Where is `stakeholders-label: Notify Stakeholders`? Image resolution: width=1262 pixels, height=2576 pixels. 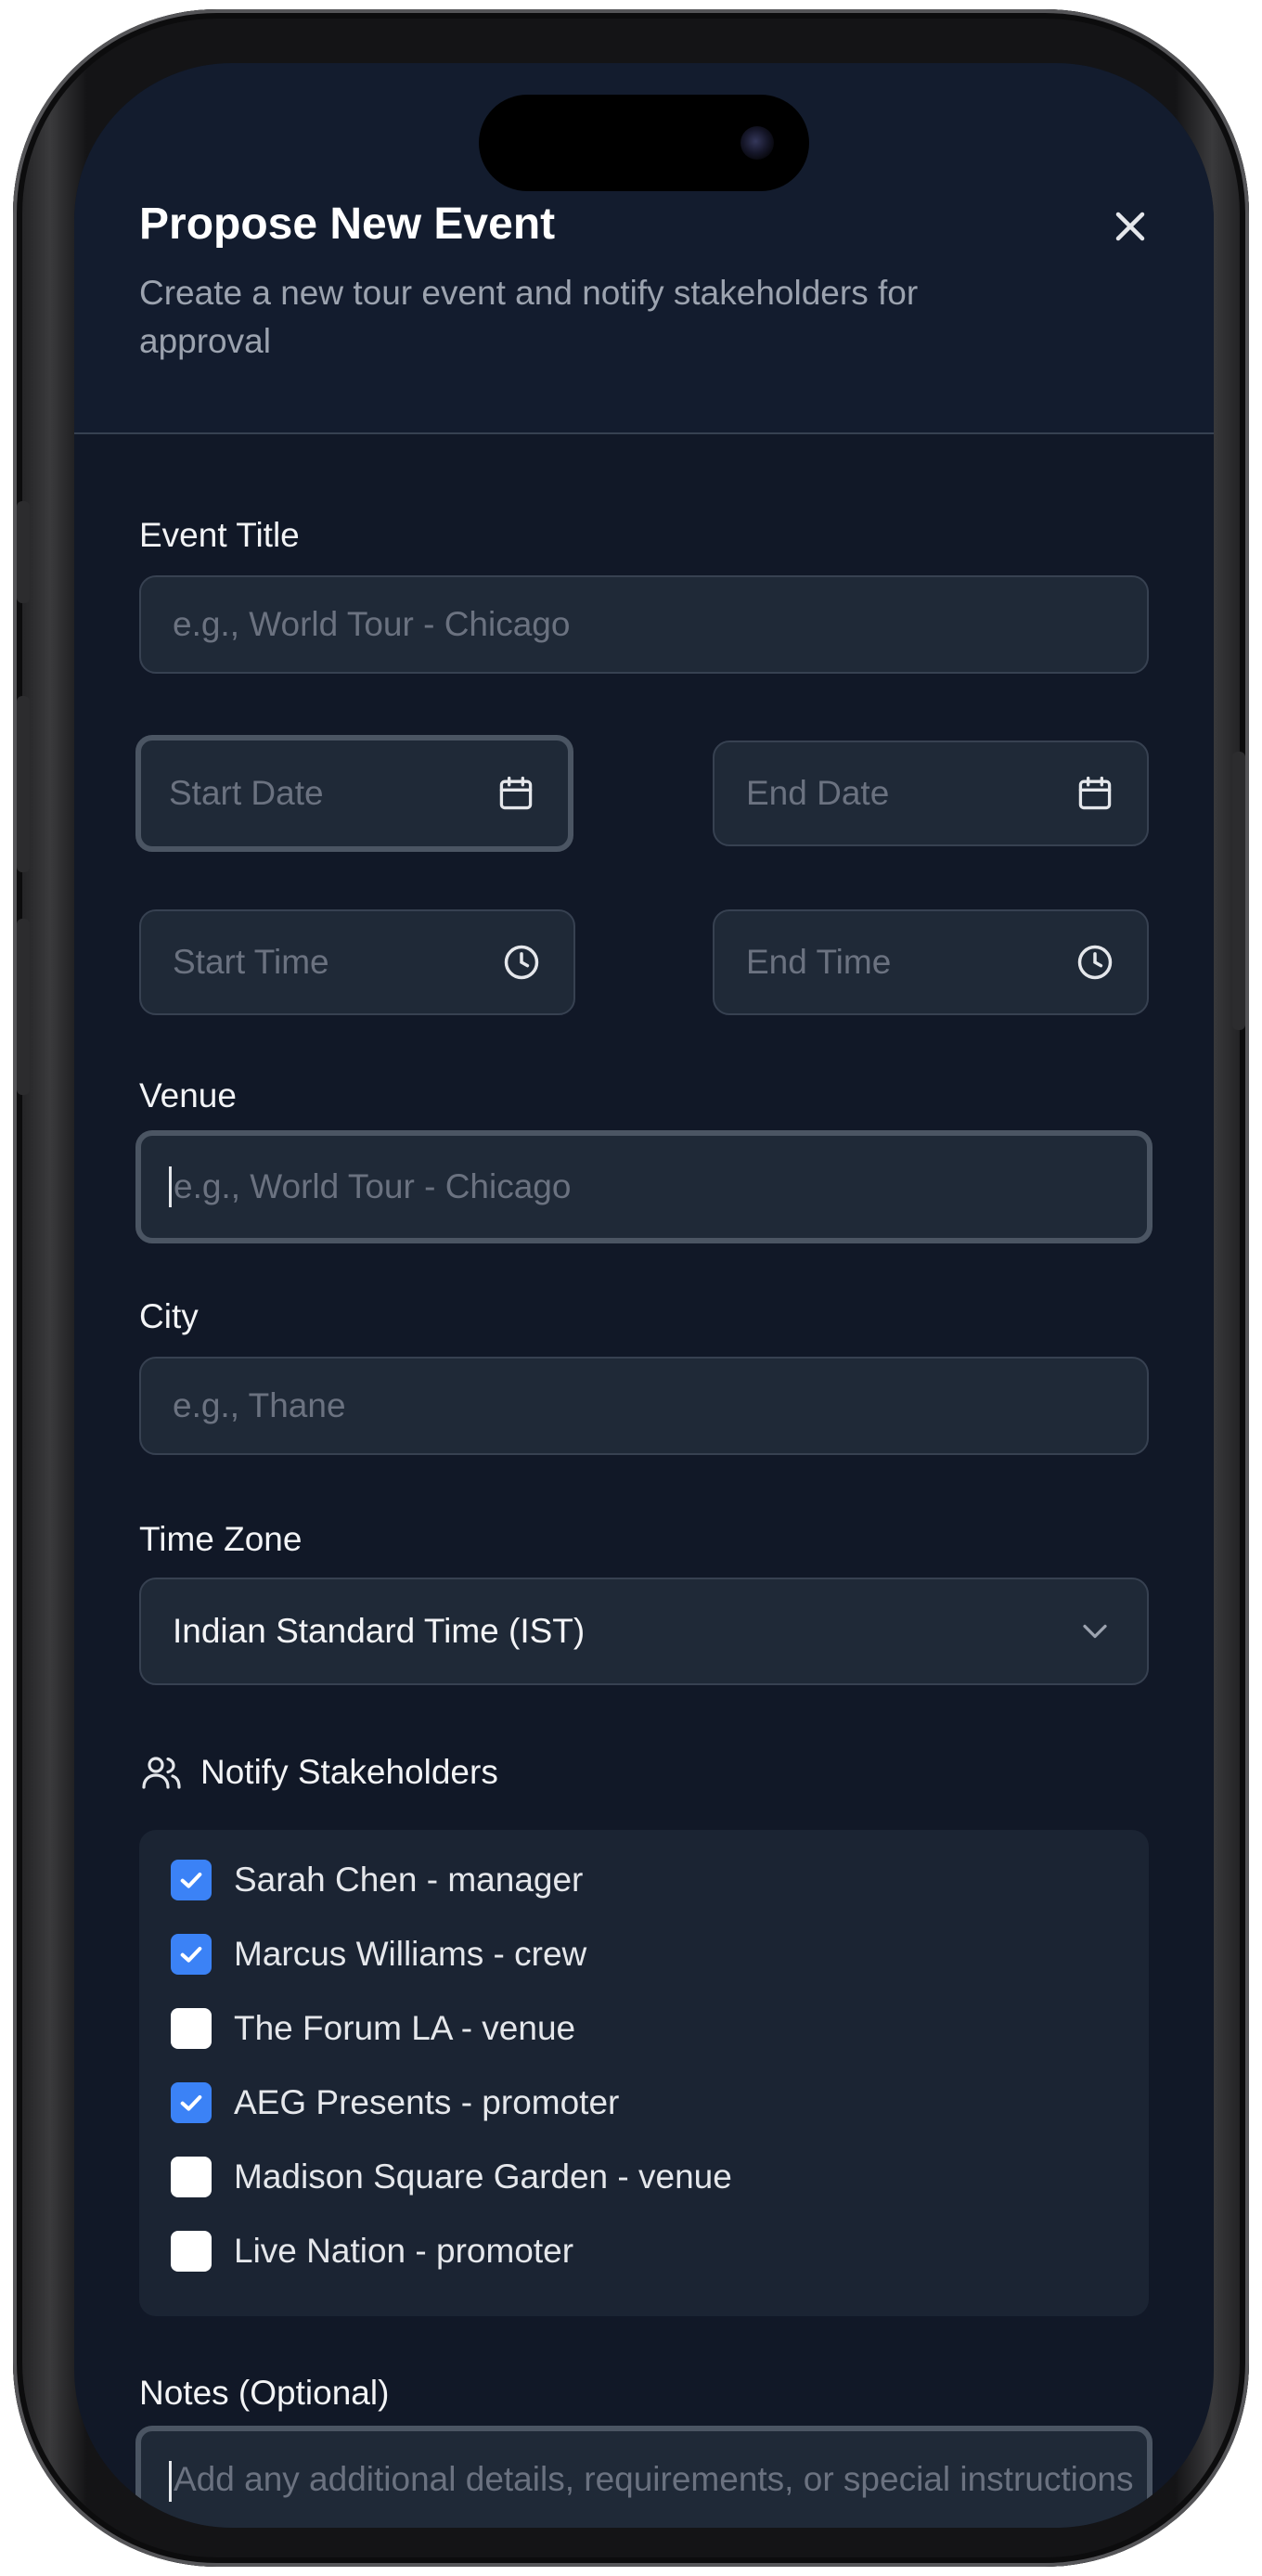 stakeholders-label: Notify Stakeholders is located at coordinates (349, 1772).